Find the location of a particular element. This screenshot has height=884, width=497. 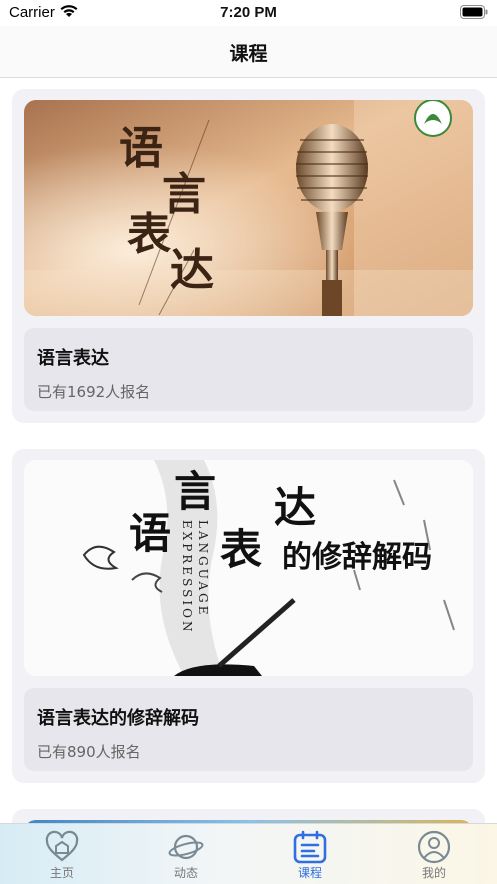

calendar-list-icon is located at coordinates (310, 847).